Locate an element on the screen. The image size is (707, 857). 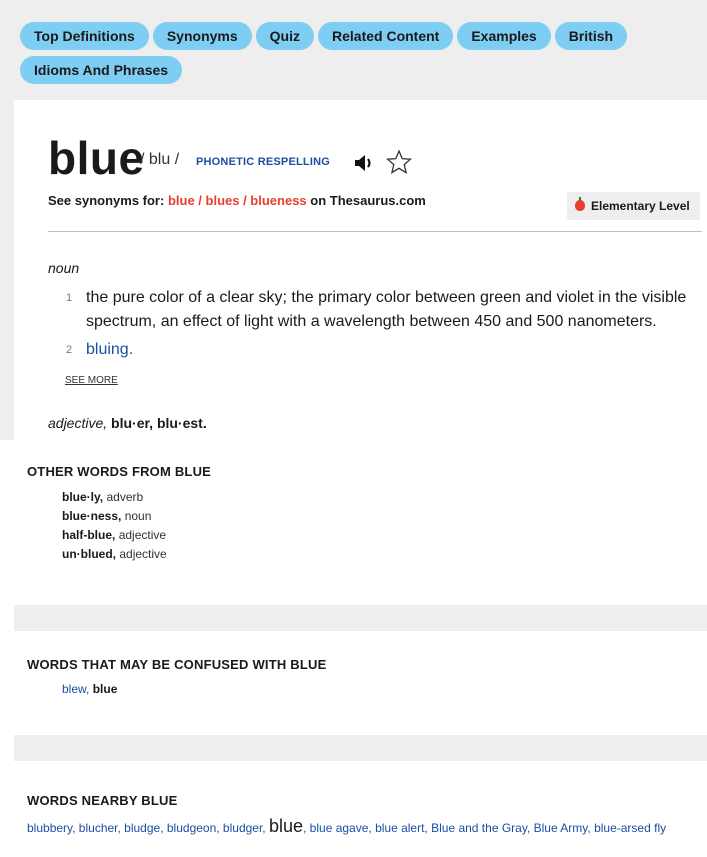
other-word-pos: adverb is located at coordinates (125, 497).